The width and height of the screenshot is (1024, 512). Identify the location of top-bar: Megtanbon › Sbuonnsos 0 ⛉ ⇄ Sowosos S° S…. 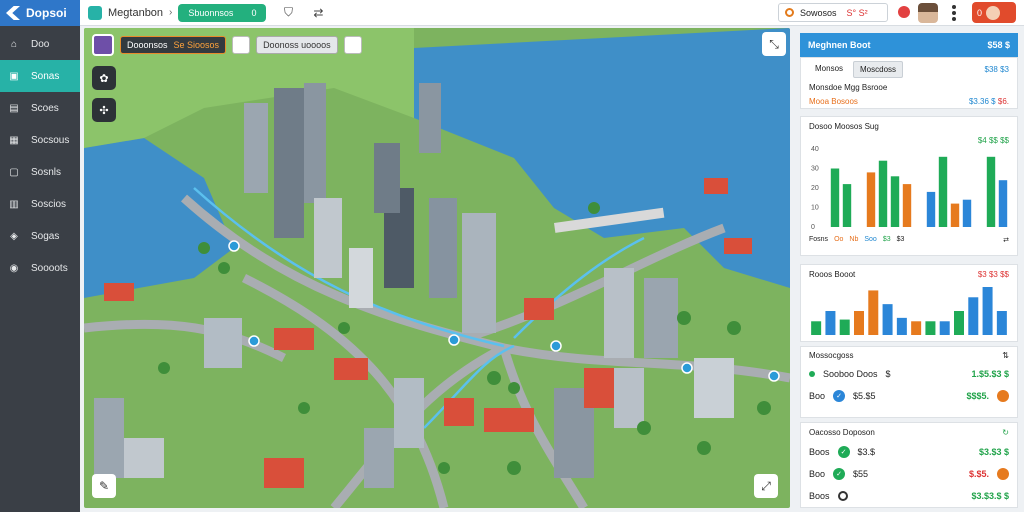
(552, 13).